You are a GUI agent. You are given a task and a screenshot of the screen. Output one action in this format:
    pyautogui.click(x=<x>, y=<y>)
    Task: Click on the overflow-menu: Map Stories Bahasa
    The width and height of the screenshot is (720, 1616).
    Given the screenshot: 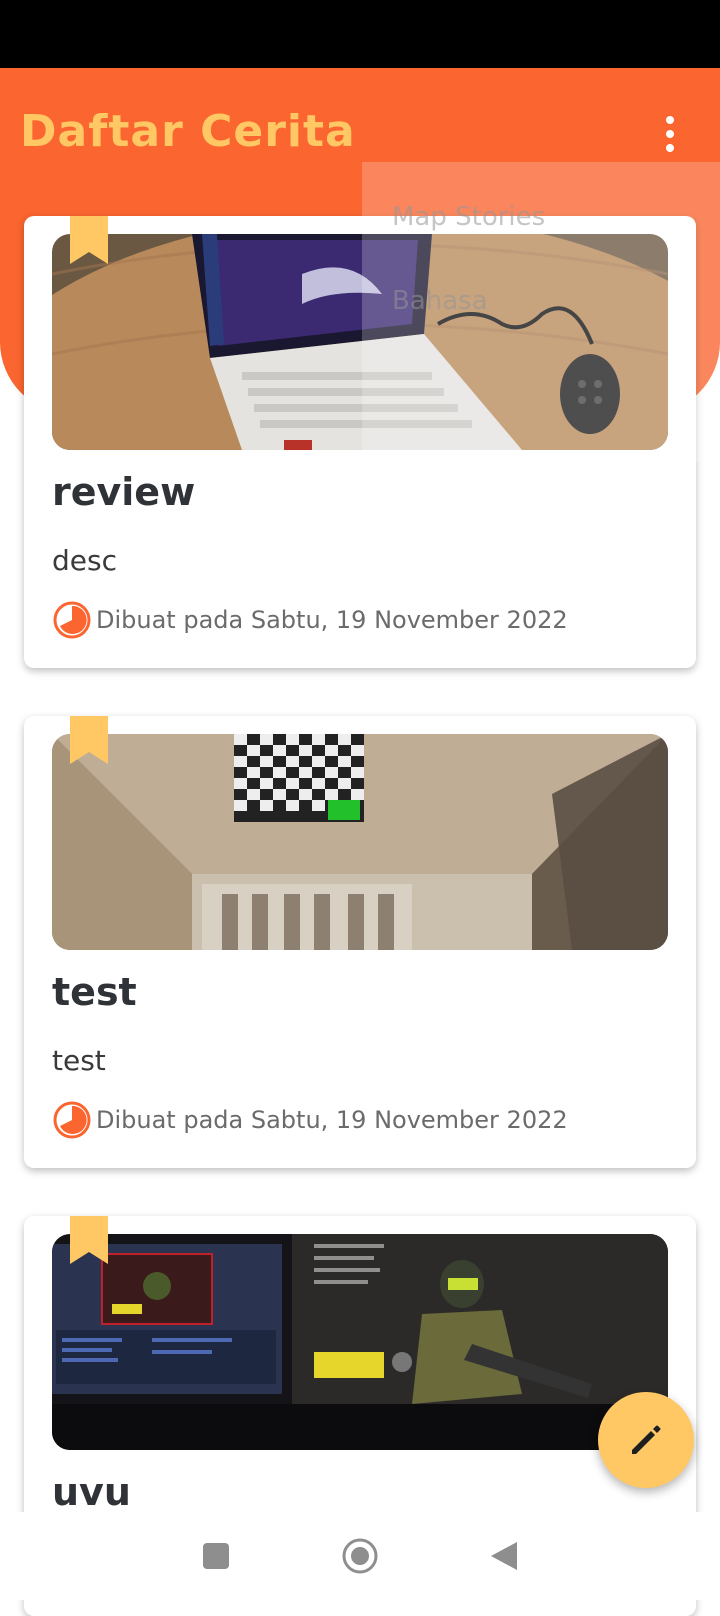 What is the action you would take?
    pyautogui.click(x=541, y=312)
    